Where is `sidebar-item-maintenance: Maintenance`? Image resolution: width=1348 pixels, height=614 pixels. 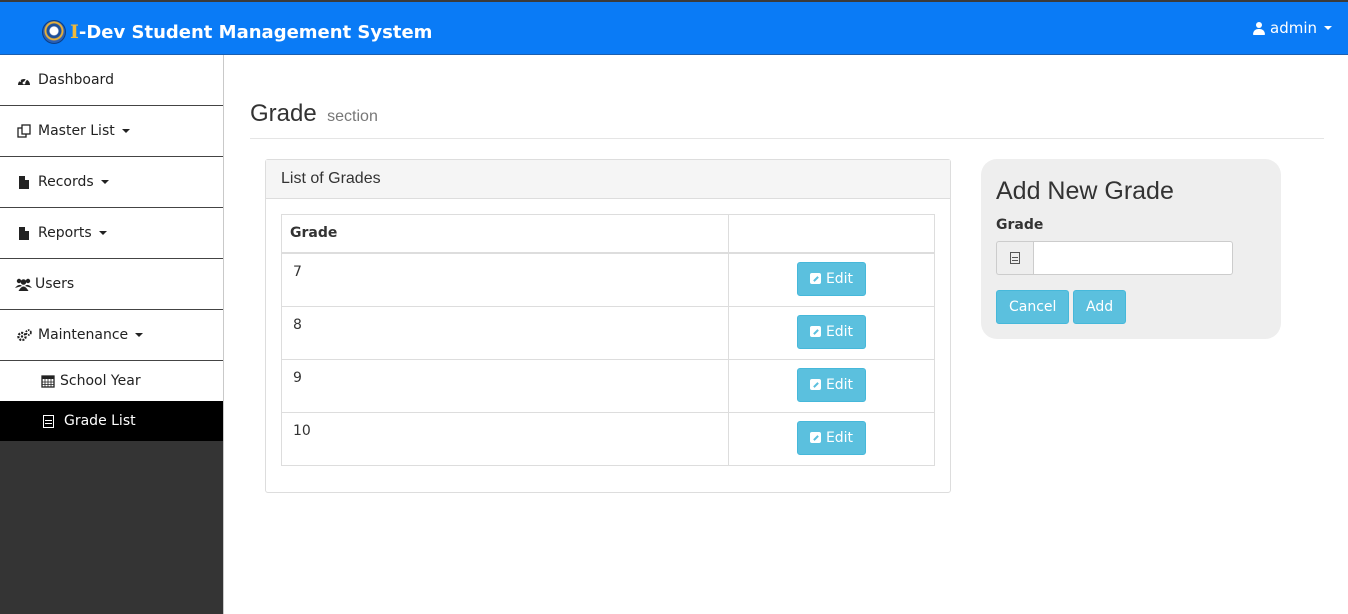 sidebar-item-maintenance: Maintenance is located at coordinates (111, 335).